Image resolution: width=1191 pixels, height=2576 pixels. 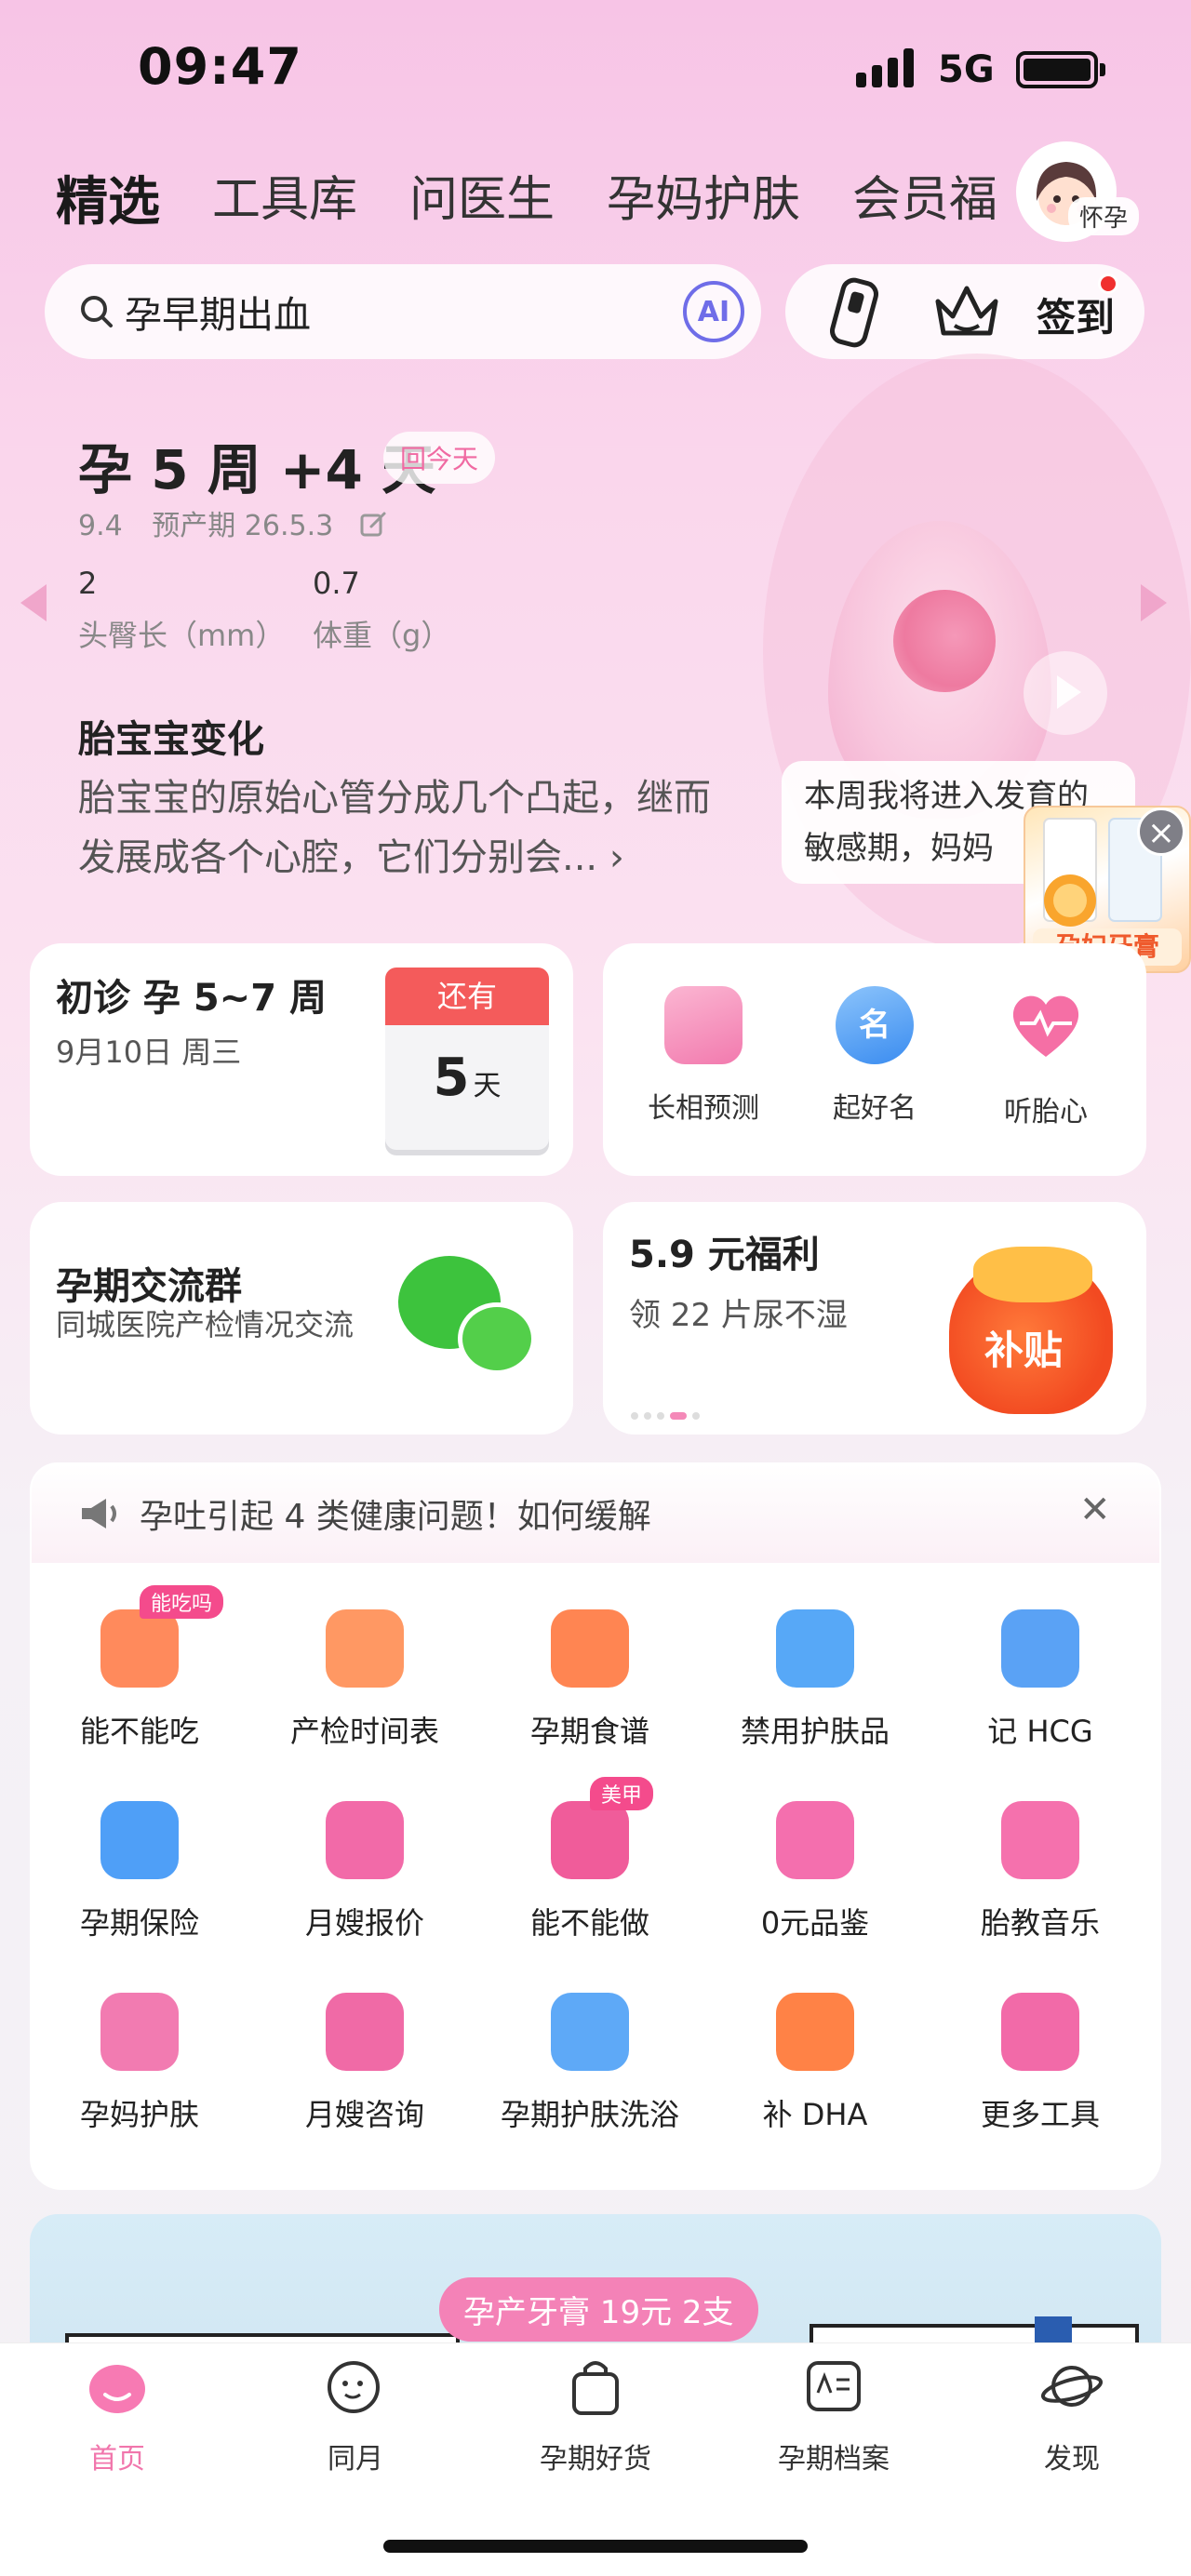 What do you see at coordinates (162, 1636) in the screenshot?
I see `food-icon: 能吃吗` at bounding box center [162, 1636].